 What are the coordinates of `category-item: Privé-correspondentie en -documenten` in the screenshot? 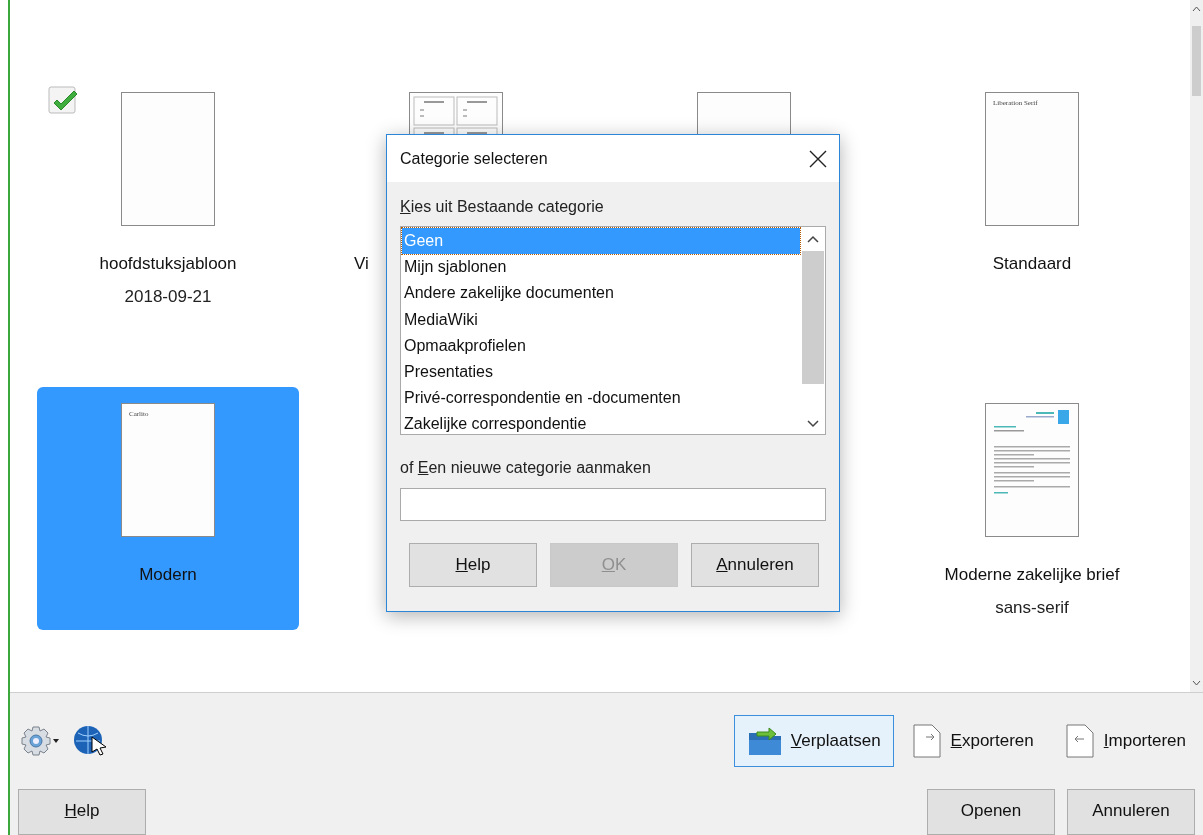 It's located at (601, 398).